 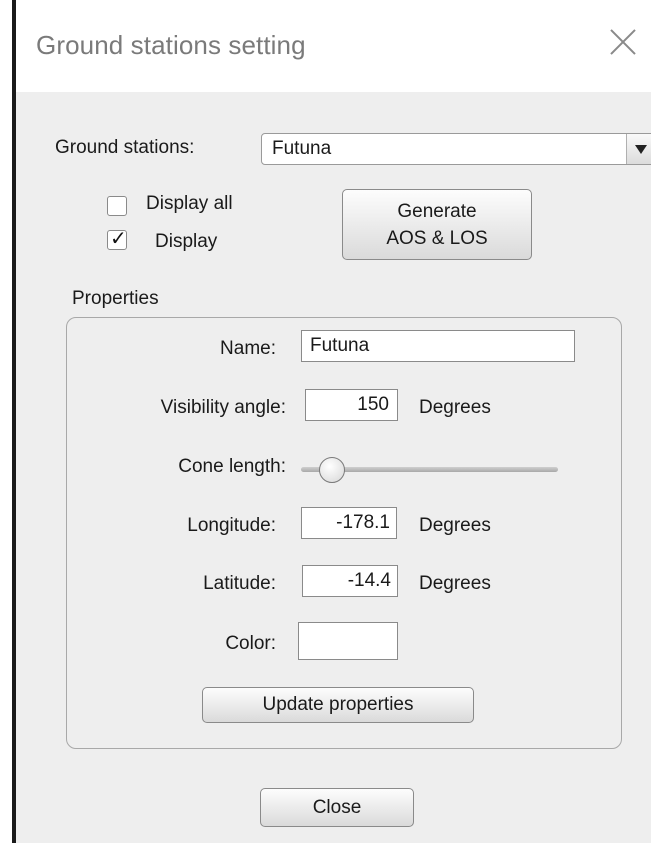 What do you see at coordinates (348, 641) in the screenshot?
I see `color-swatch` at bounding box center [348, 641].